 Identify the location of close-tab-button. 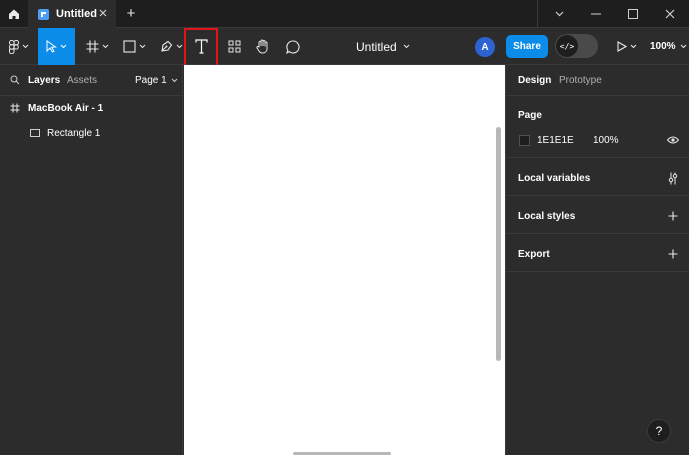
(103, 13).